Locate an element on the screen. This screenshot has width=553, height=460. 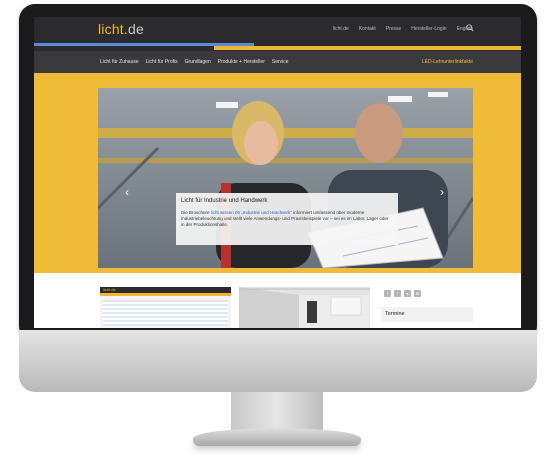
header-color-stripes is located at coordinates (277, 46).